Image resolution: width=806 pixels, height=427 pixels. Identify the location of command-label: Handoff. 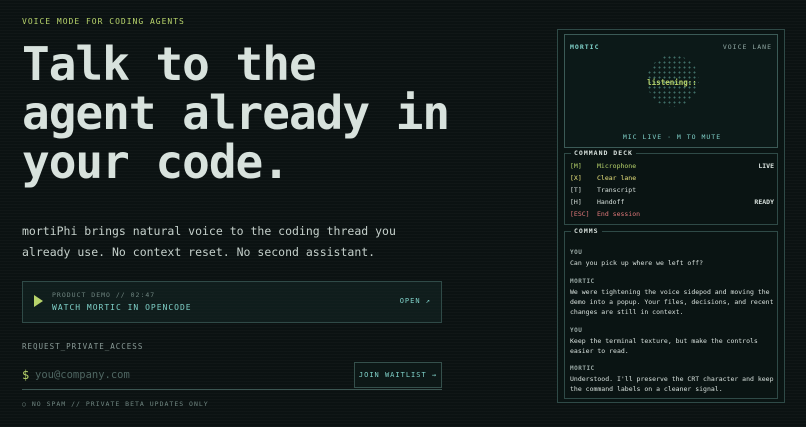
(611, 202).